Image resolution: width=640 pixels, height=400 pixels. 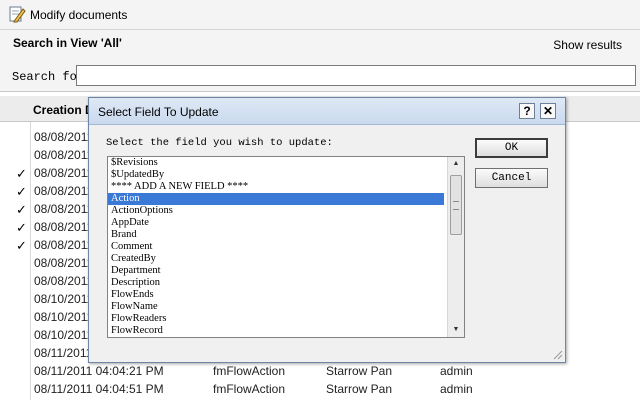 What do you see at coordinates (548, 111) in the screenshot?
I see `close-button: ✕` at bounding box center [548, 111].